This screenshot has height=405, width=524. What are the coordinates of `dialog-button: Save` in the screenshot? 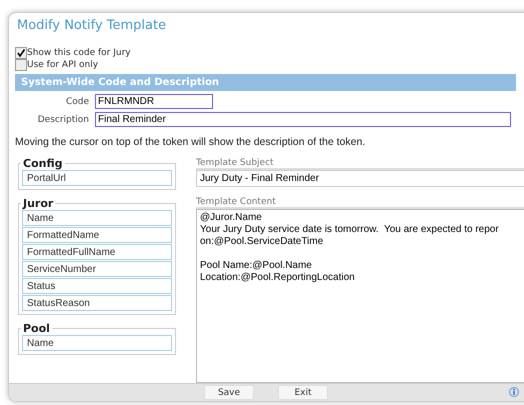 It's located at (229, 392).